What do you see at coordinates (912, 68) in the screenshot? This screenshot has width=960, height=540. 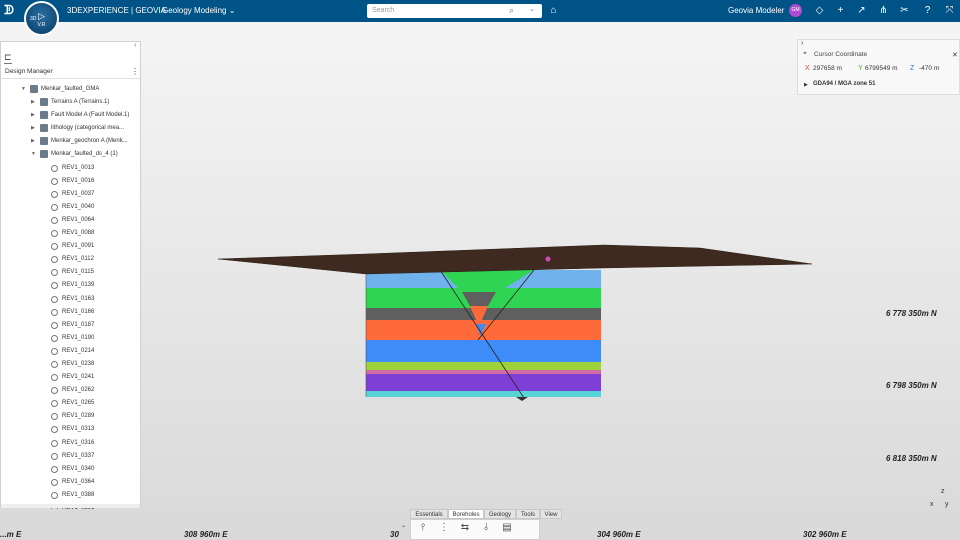 I see `z-label: Z` at bounding box center [912, 68].